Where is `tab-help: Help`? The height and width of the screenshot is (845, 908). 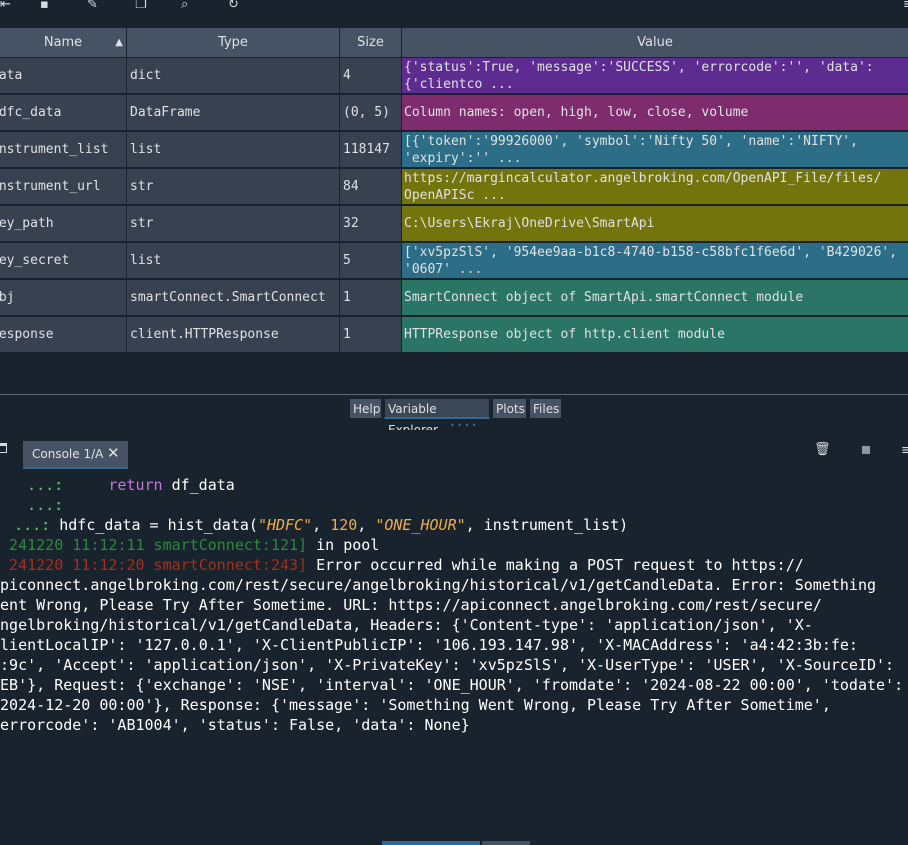 tab-help: Help is located at coordinates (365, 408).